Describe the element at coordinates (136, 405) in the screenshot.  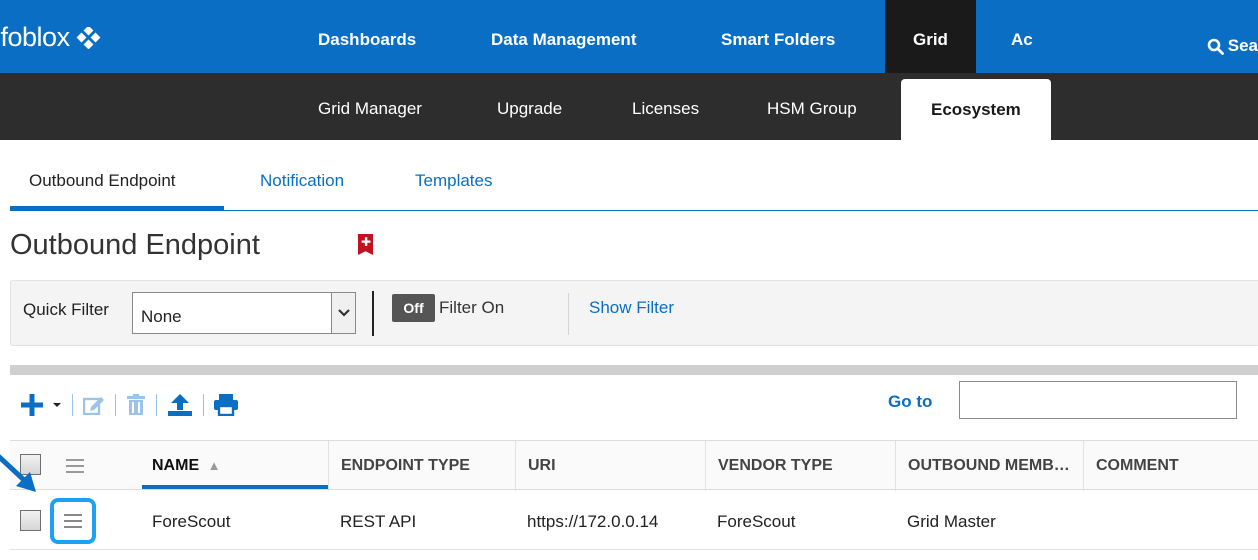
I see `delete-icon` at that location.